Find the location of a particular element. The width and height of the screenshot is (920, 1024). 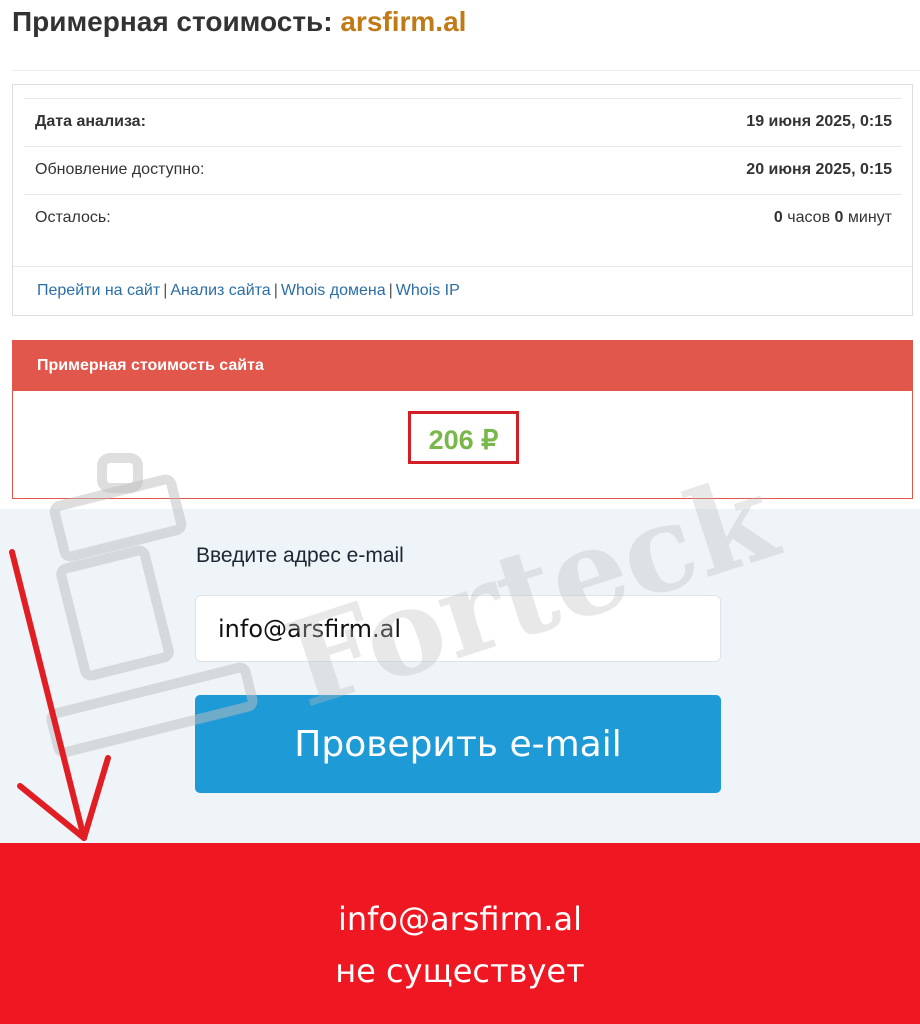

link-site-analysis: Анализ сайта is located at coordinates (220, 290).